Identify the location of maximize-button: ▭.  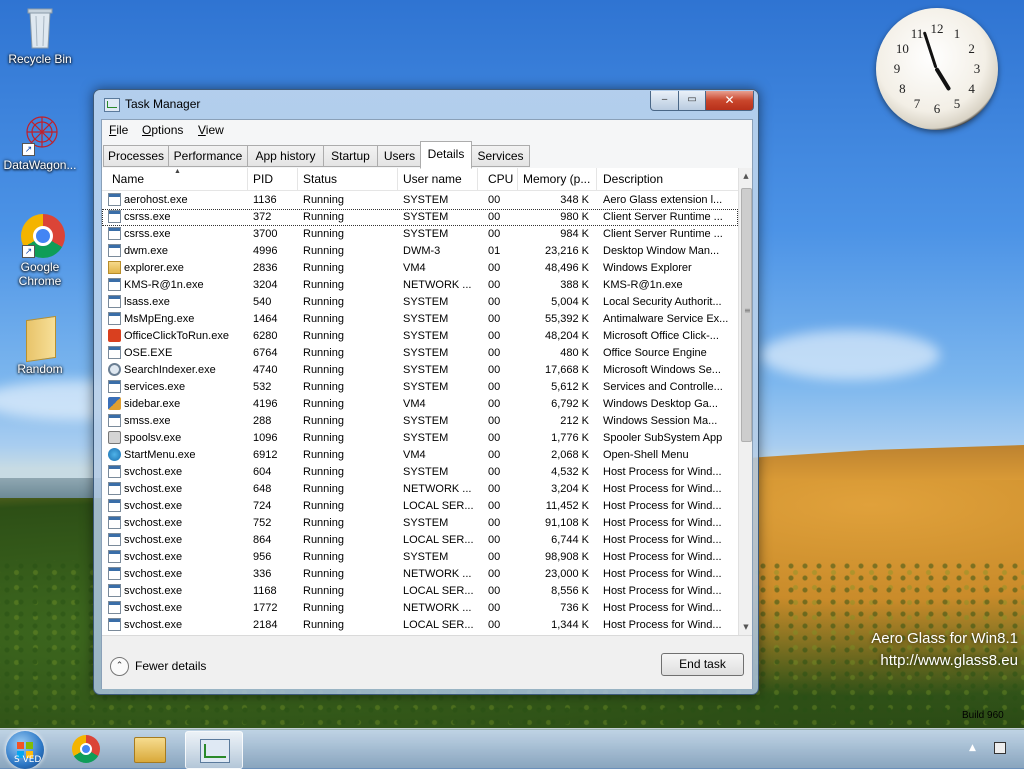
(692, 101).